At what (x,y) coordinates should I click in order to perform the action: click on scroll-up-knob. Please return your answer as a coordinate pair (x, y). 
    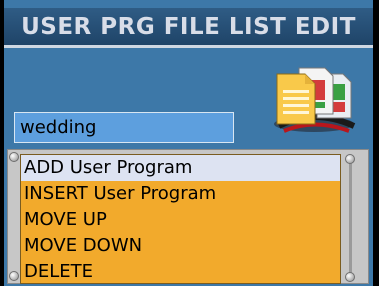
    Looking at the image, I should click on (350, 159).